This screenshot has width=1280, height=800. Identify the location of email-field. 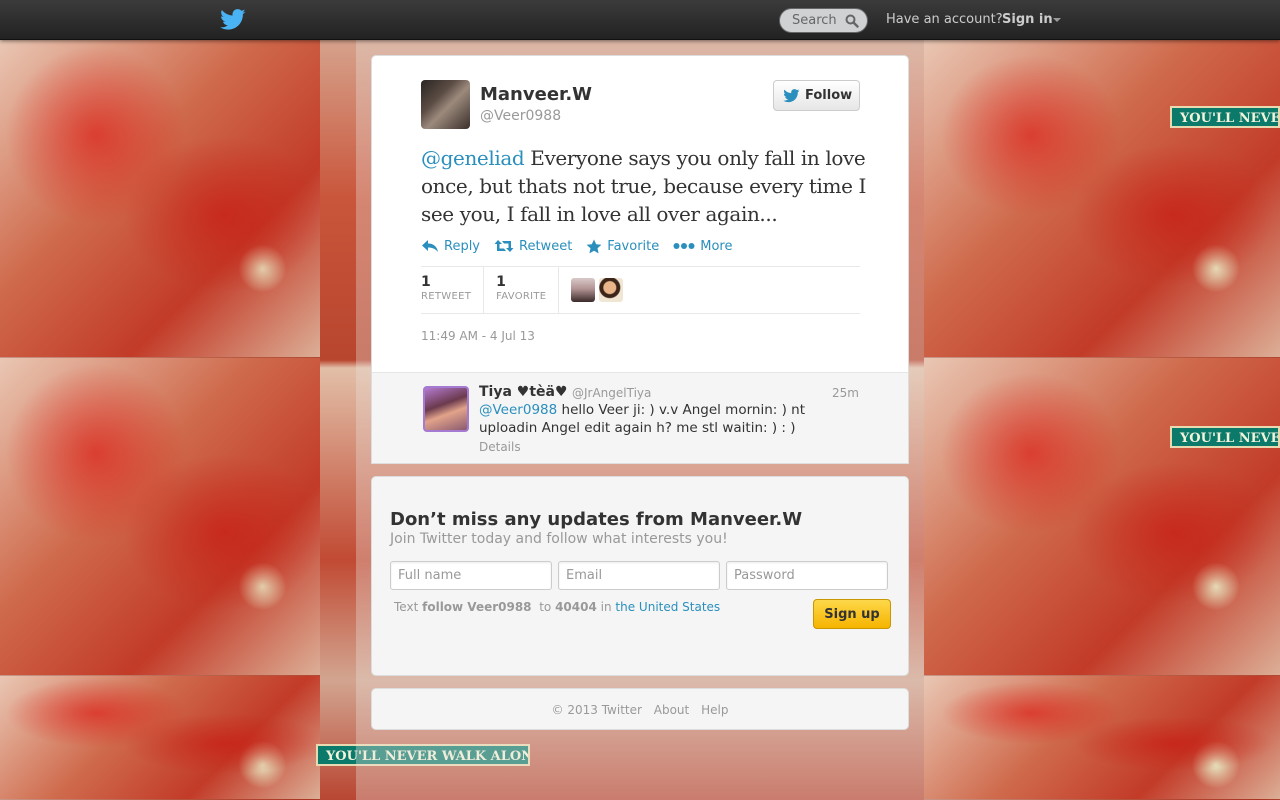
(639, 575).